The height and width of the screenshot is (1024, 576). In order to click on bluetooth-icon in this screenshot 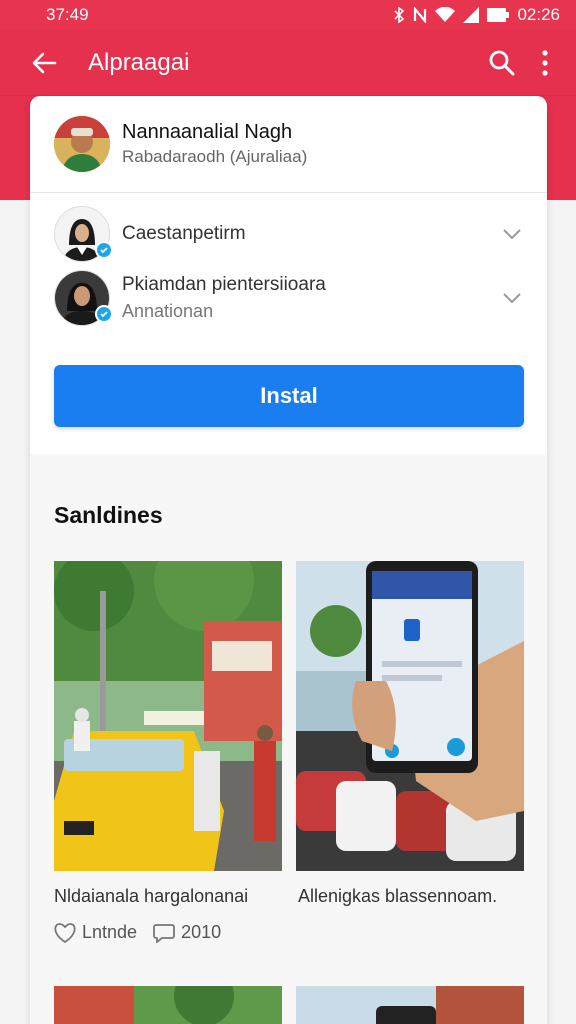, I will do `click(399, 15)`.